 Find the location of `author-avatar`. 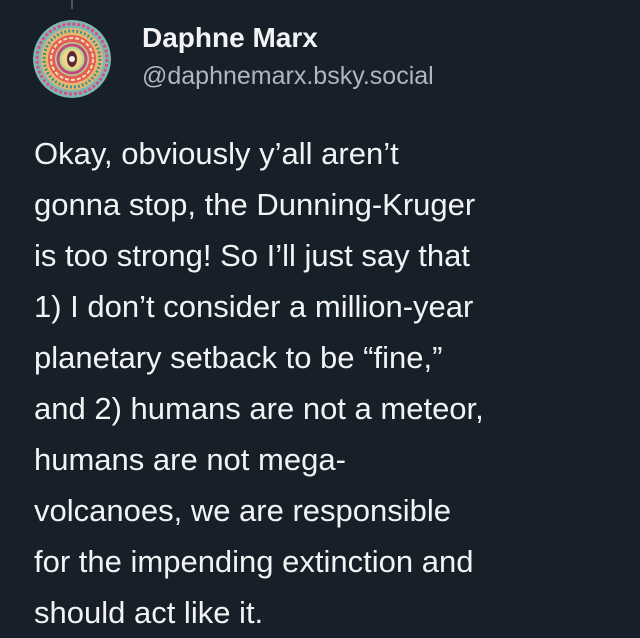

author-avatar is located at coordinates (72, 59).